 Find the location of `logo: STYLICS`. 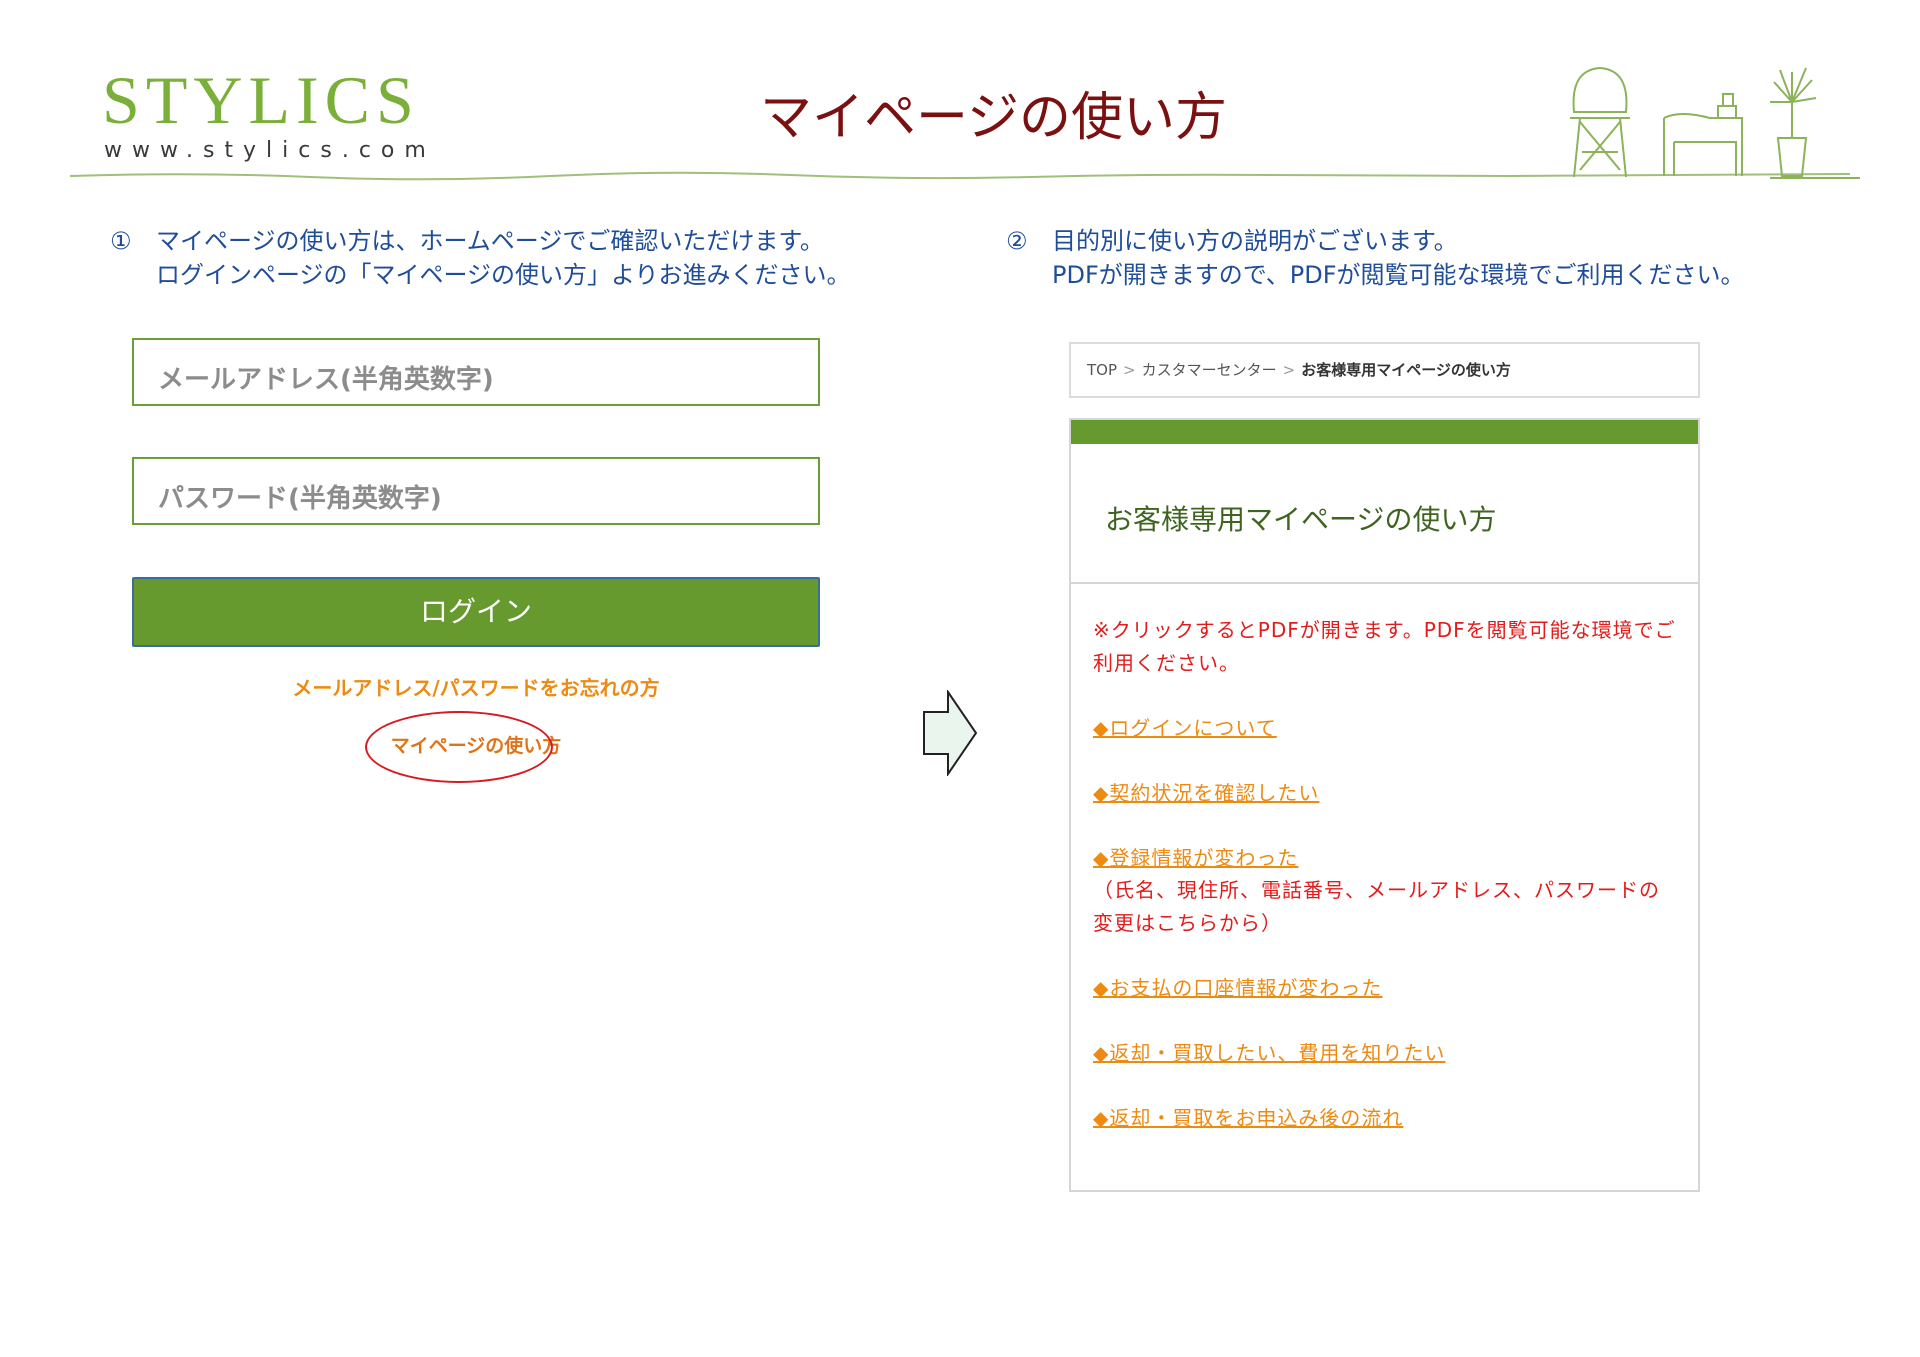

logo: STYLICS is located at coordinates (261, 100).